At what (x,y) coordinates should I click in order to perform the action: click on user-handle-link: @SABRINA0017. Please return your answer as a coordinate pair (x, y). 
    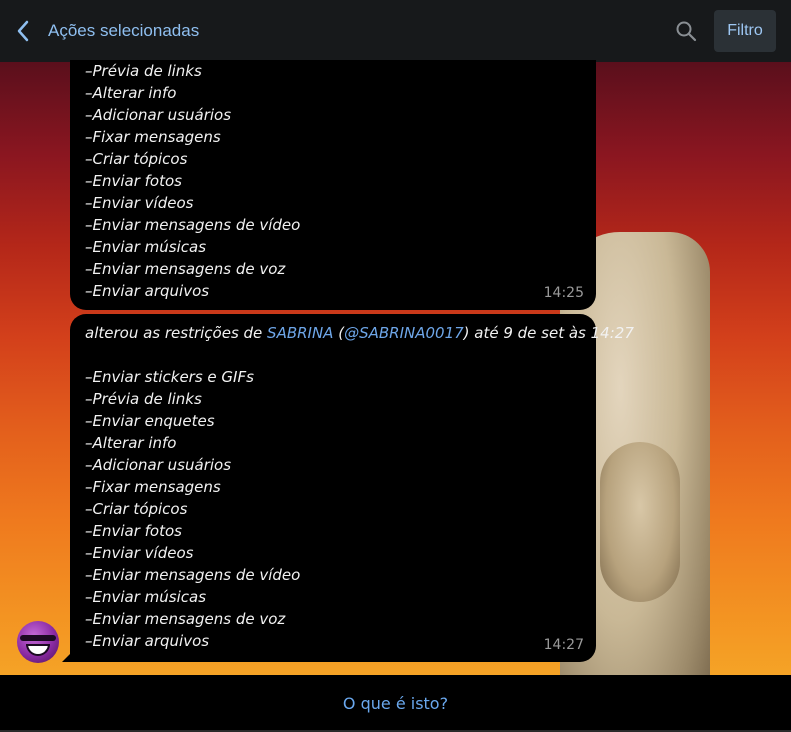
    Looking at the image, I should click on (404, 333).